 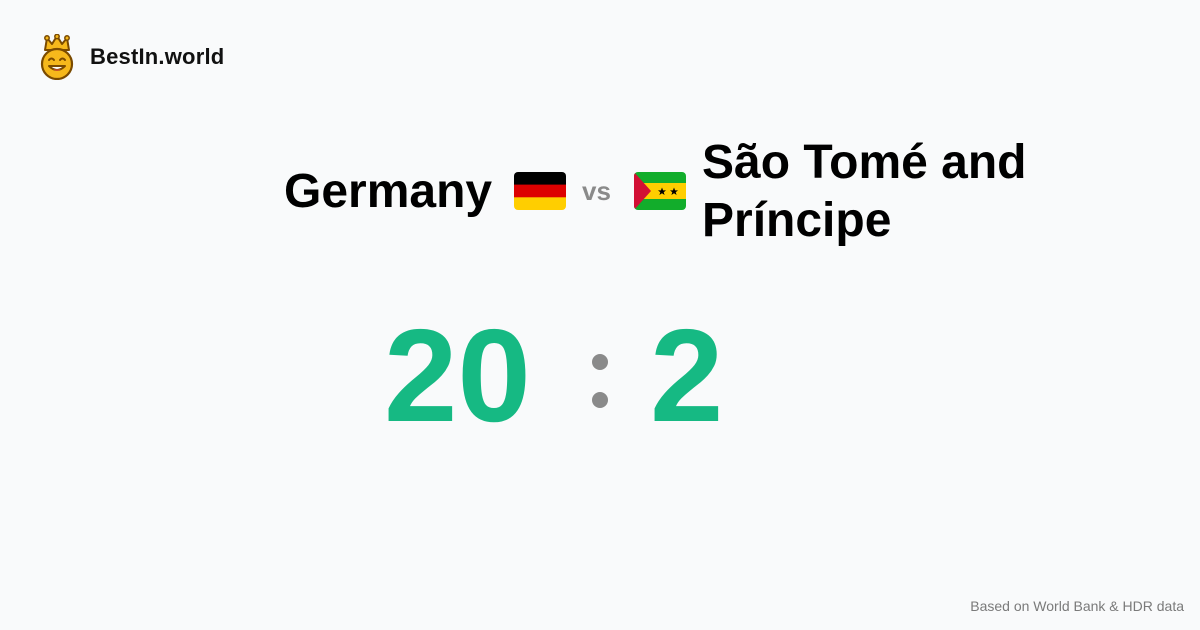 I want to click on brand-name: BestIn.world, so click(x=157, y=56).